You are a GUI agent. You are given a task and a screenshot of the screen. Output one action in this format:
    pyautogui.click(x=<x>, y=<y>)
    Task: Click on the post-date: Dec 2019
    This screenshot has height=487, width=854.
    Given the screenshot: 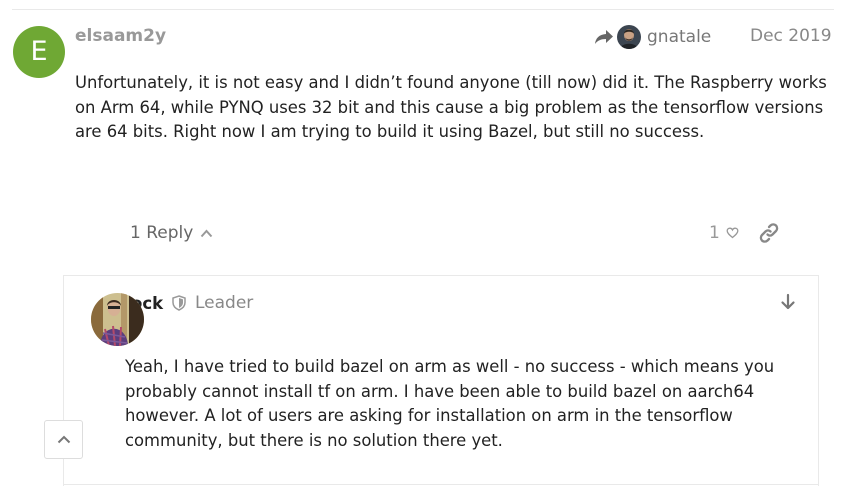 What is the action you would take?
    pyautogui.click(x=791, y=36)
    